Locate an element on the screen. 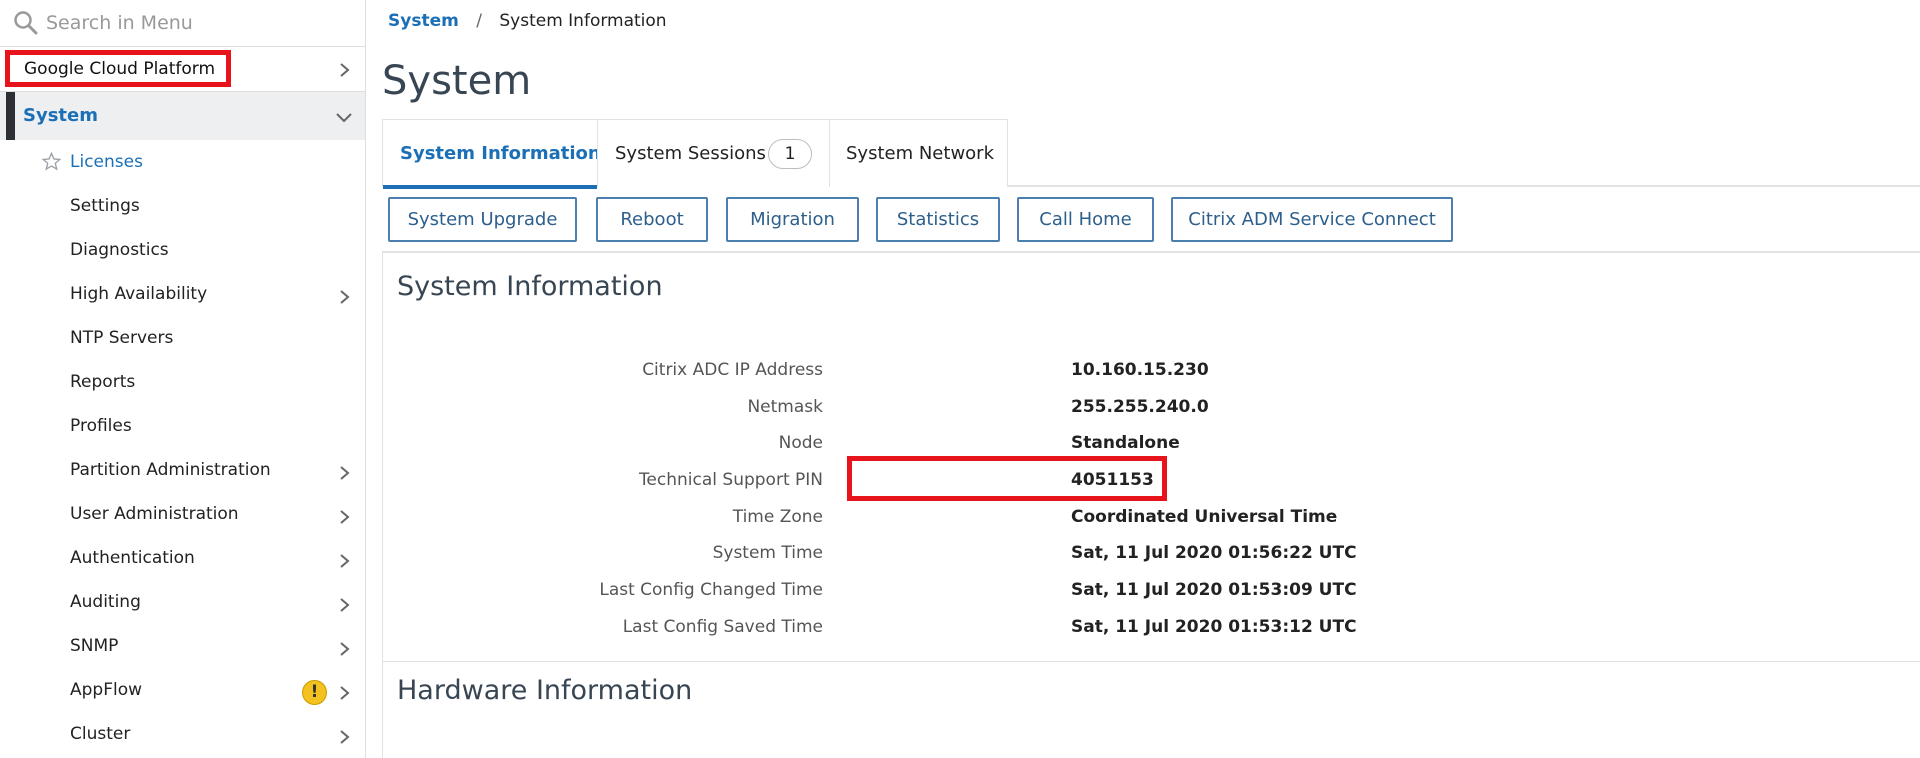  migration-button: Migration is located at coordinates (792, 219).